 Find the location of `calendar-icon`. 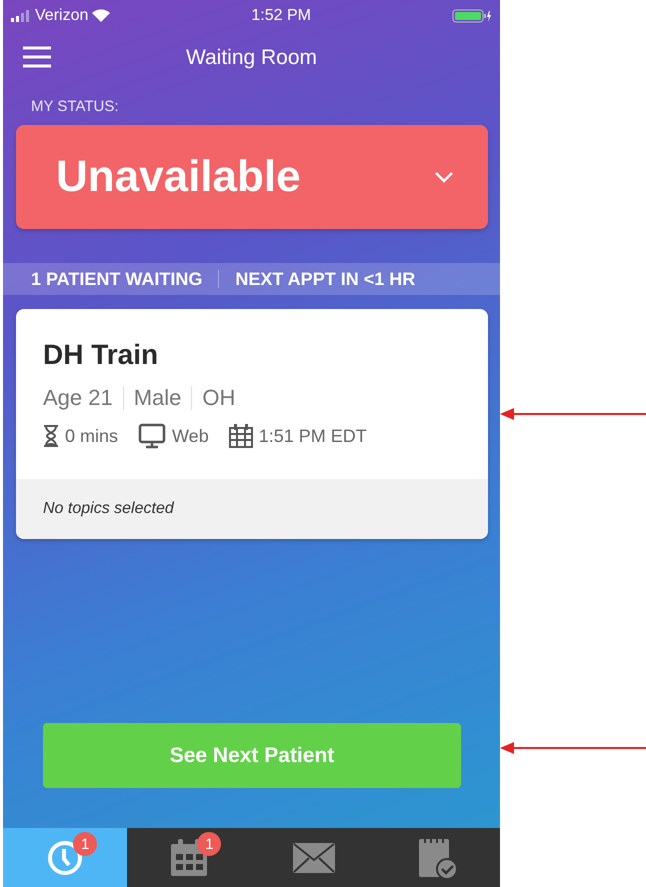

calendar-icon is located at coordinates (240, 436).